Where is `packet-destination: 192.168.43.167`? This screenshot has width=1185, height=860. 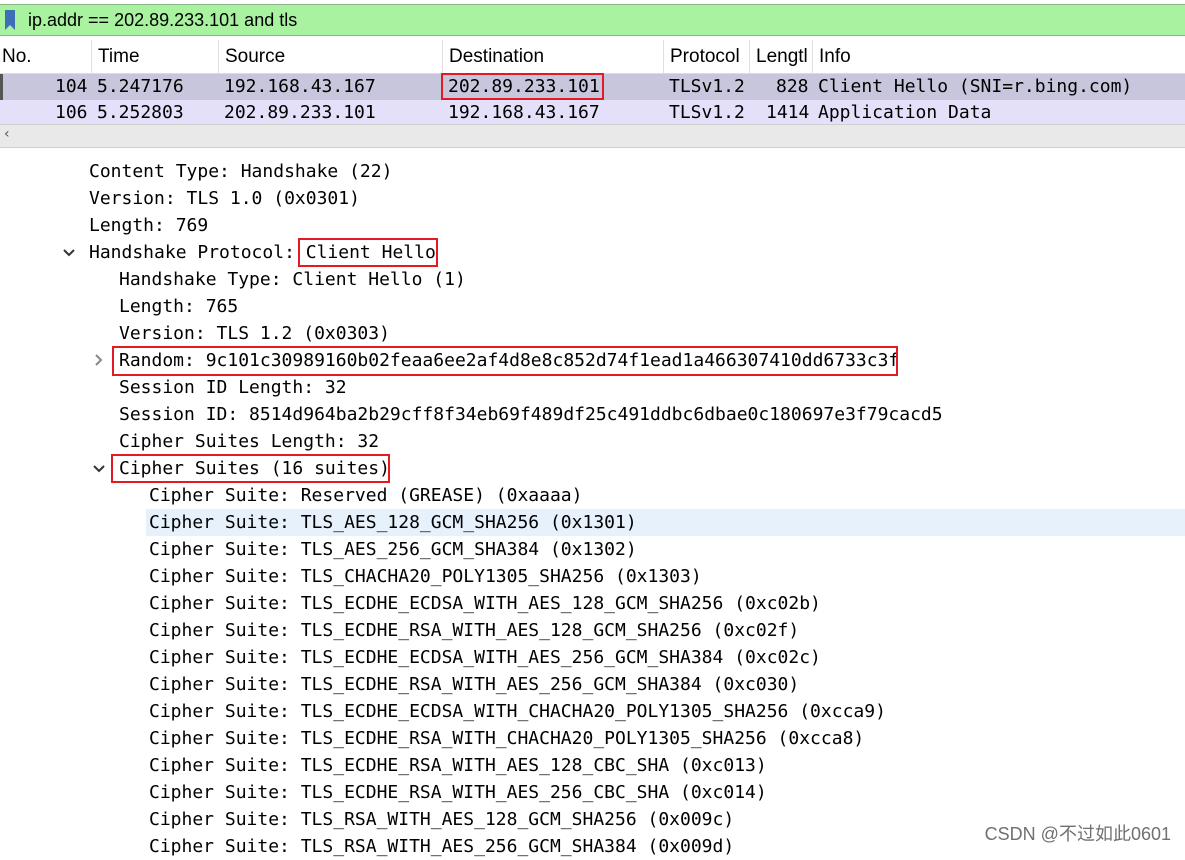 packet-destination: 192.168.43.167 is located at coordinates (524, 112).